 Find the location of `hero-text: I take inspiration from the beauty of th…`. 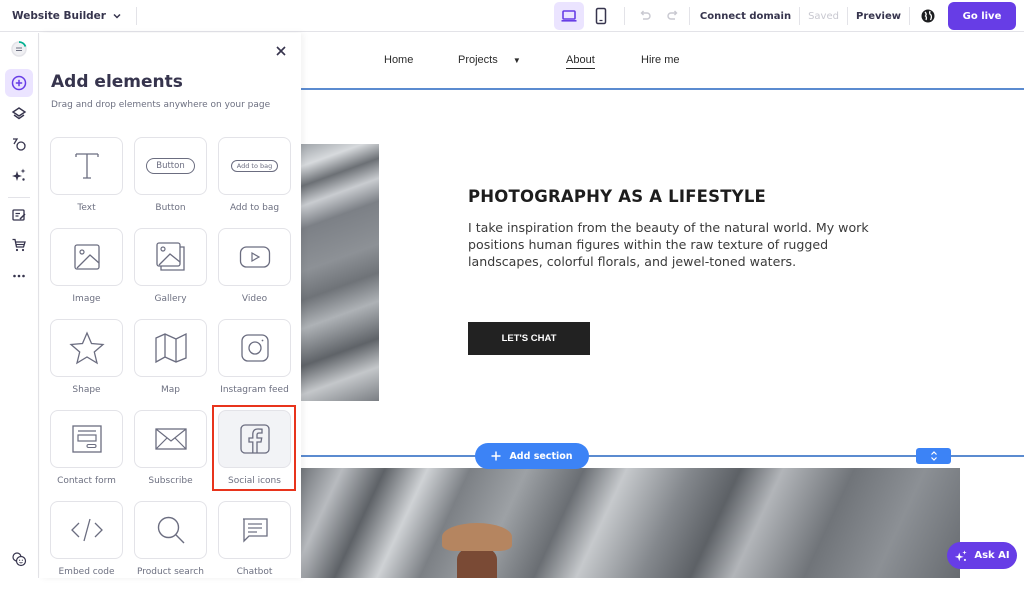

hero-text: I take inspiration from the beauty of th… is located at coordinates (683, 244).